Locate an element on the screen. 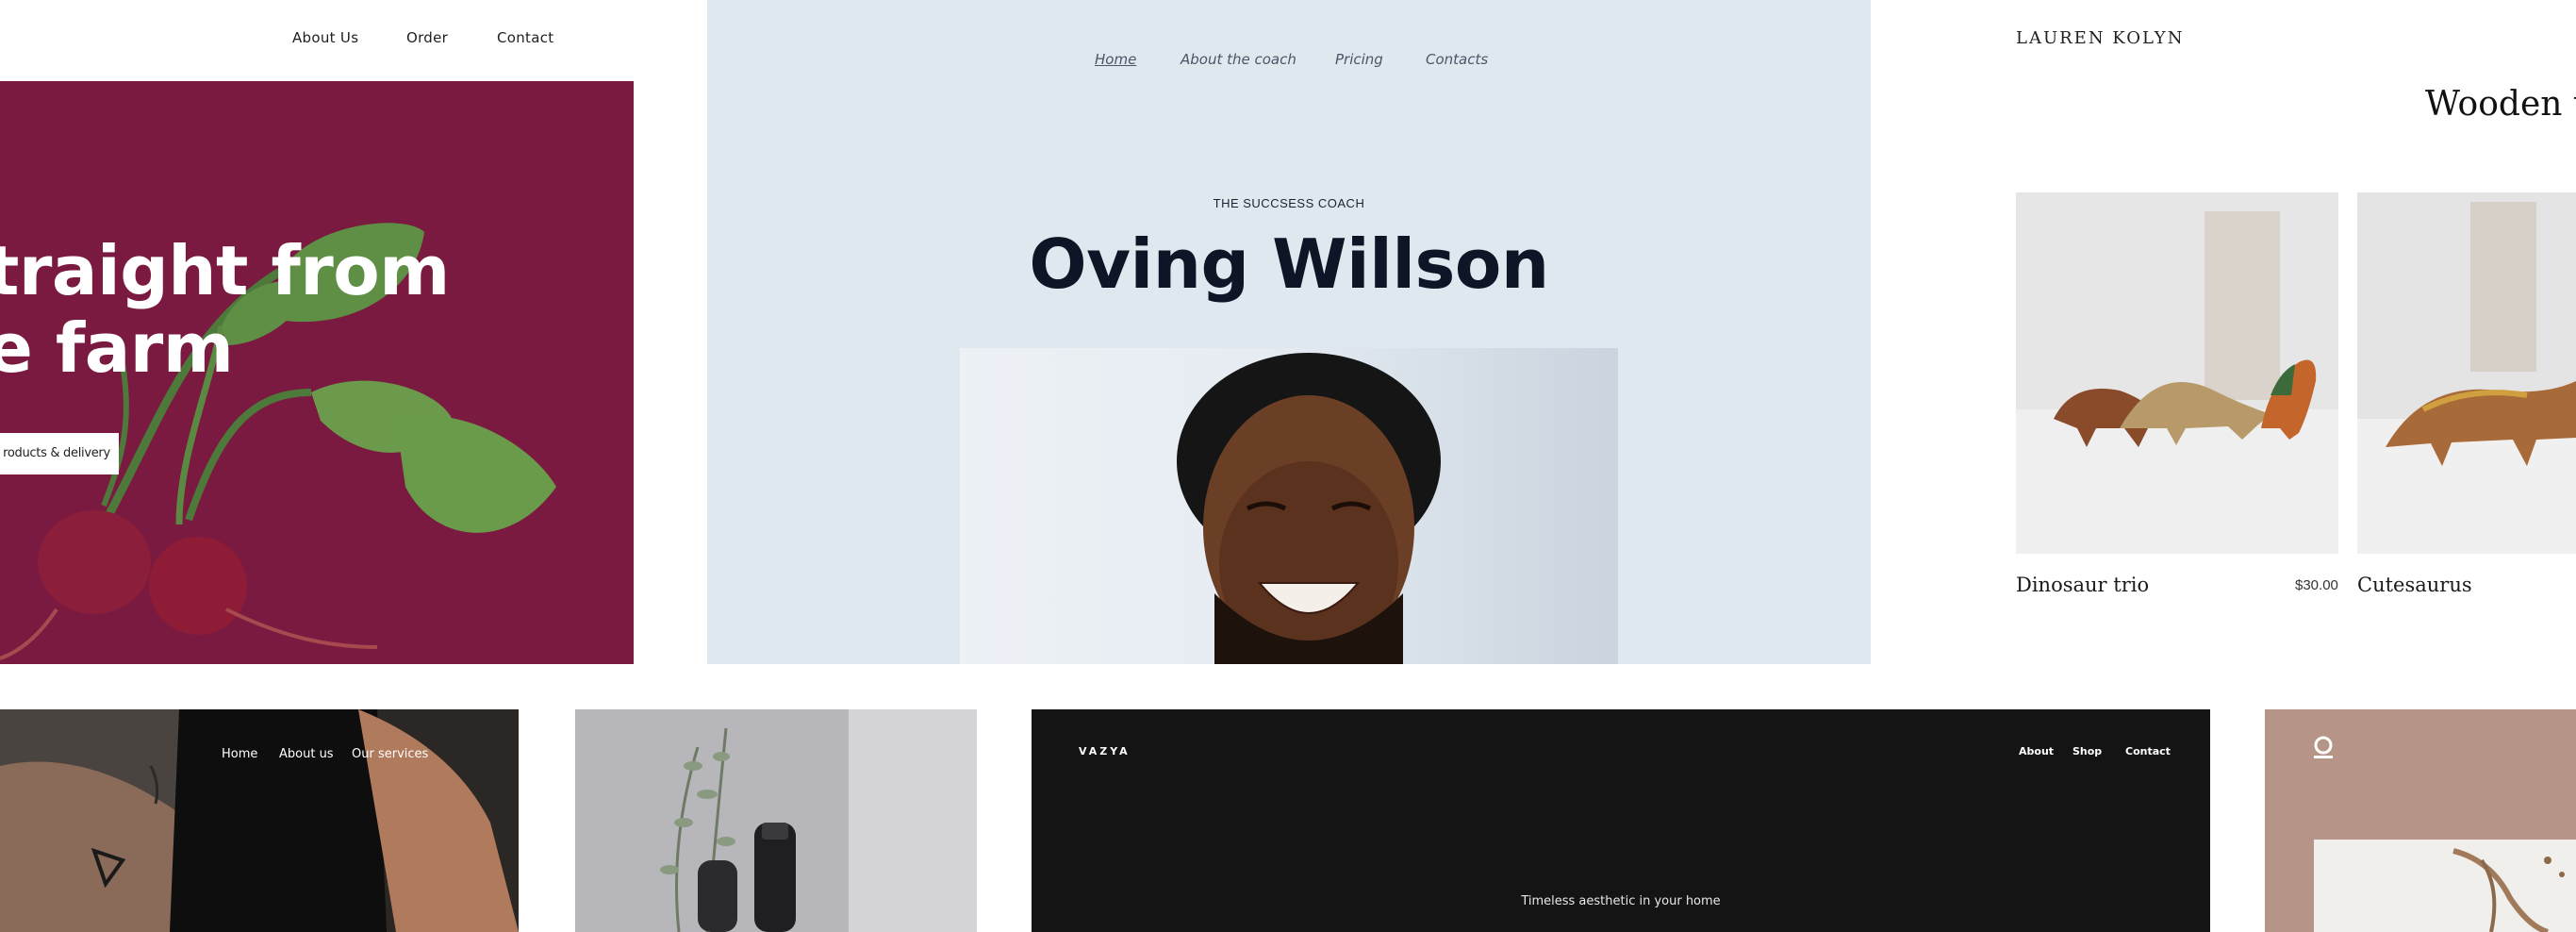  vazya-logo: VAZYA is located at coordinates (1105, 751).